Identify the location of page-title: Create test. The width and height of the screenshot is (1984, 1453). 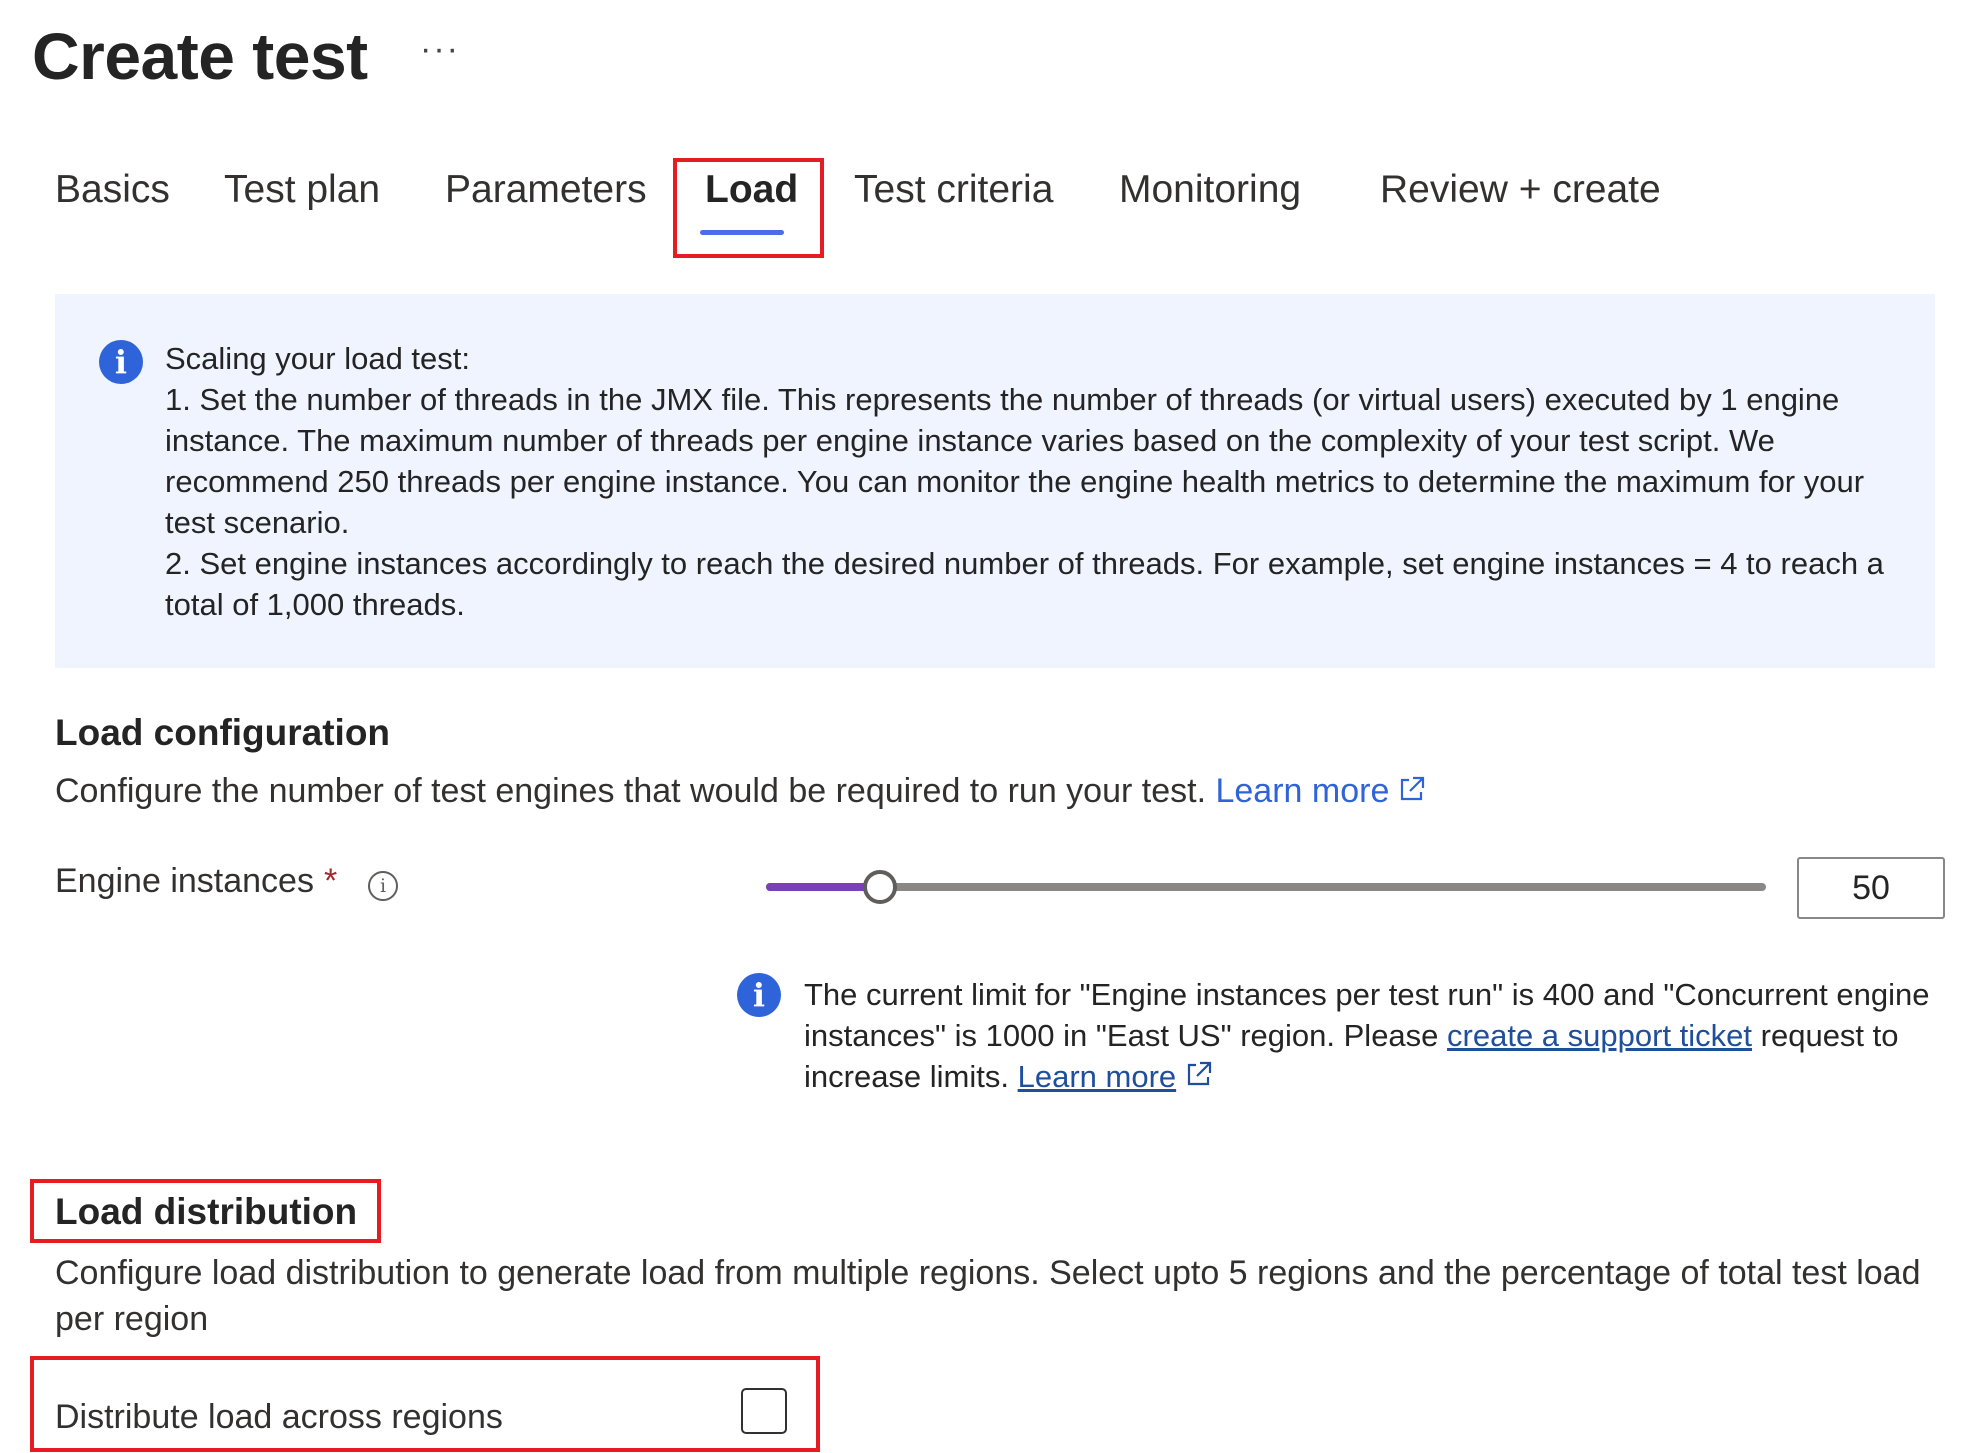
(200, 56).